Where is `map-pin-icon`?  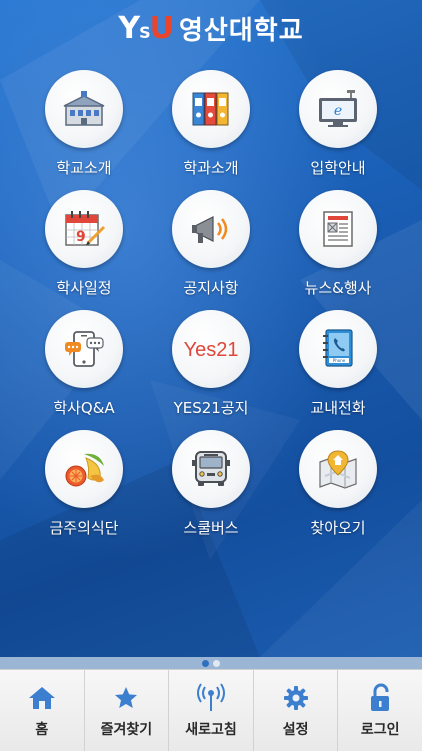 map-pin-icon is located at coordinates (338, 469).